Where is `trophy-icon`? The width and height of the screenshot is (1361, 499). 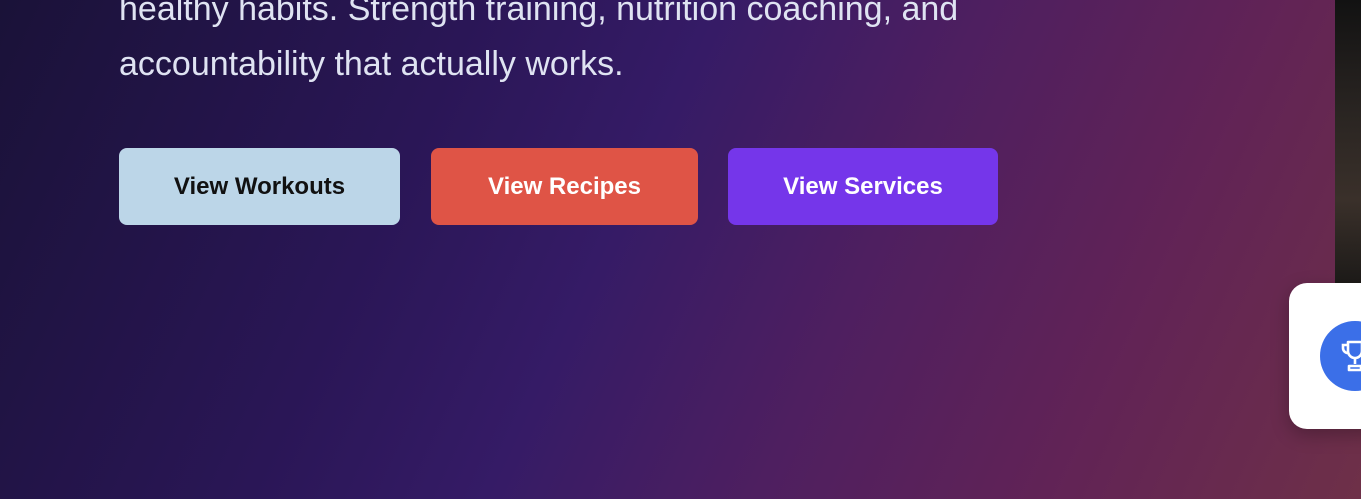 trophy-icon is located at coordinates (1351, 356).